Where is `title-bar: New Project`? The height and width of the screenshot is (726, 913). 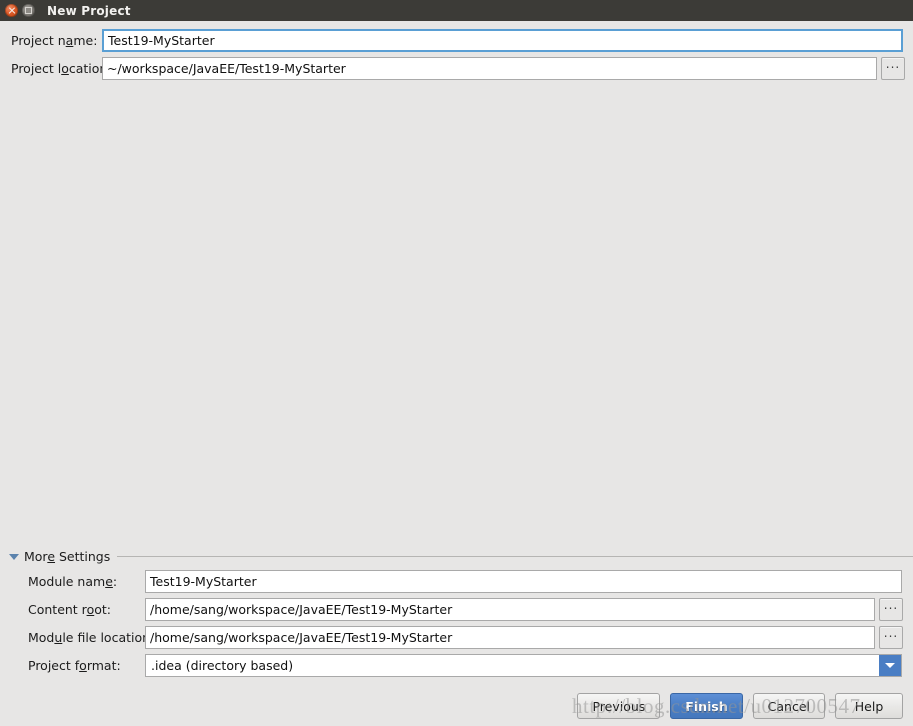
title-bar: New Project is located at coordinates (456, 10).